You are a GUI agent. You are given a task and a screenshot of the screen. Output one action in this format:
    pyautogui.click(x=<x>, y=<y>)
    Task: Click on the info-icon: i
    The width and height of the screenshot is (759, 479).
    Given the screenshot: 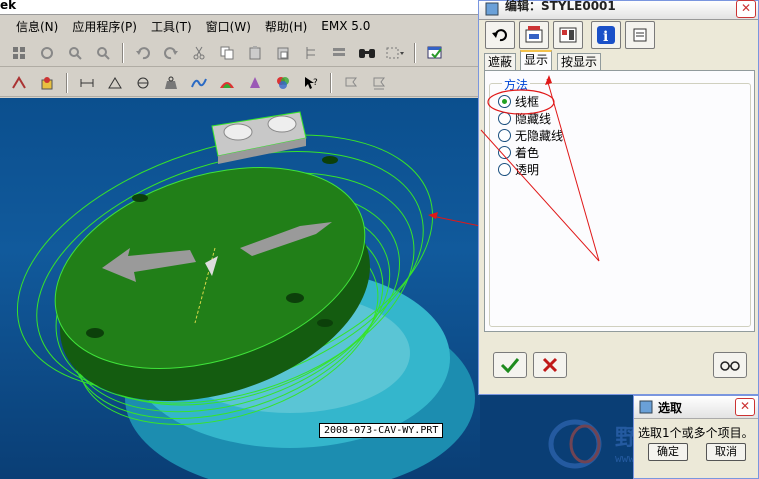 What is the action you would take?
    pyautogui.click(x=606, y=35)
    